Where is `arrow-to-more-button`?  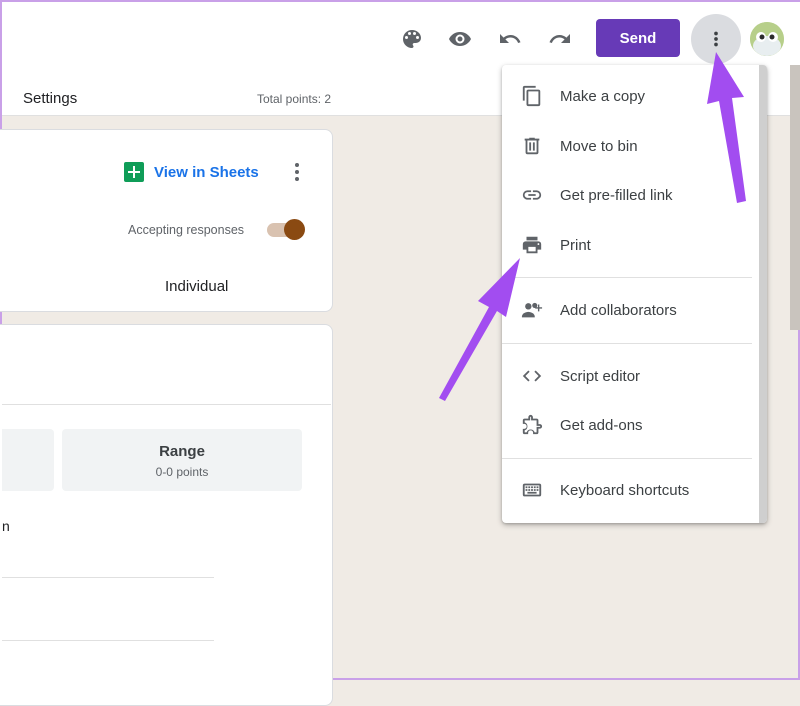 arrow-to-more-button is located at coordinates (726, 127).